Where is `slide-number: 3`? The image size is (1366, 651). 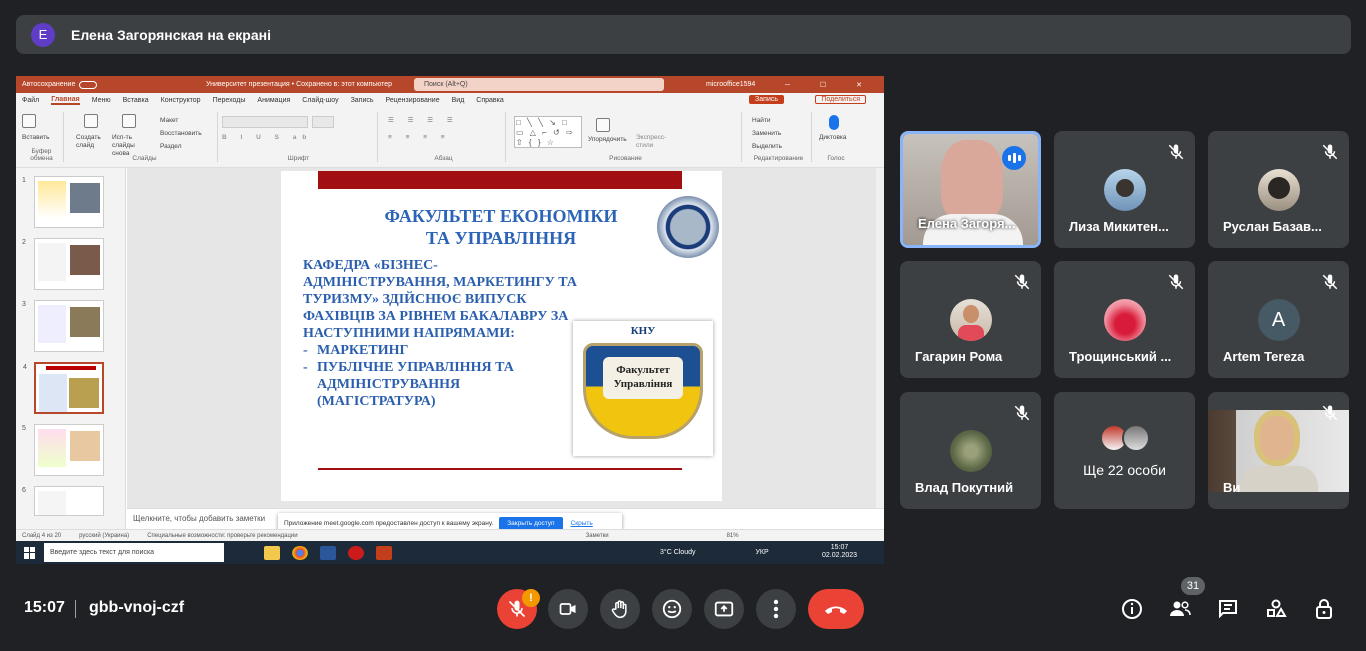 slide-number: 3 is located at coordinates (24, 304).